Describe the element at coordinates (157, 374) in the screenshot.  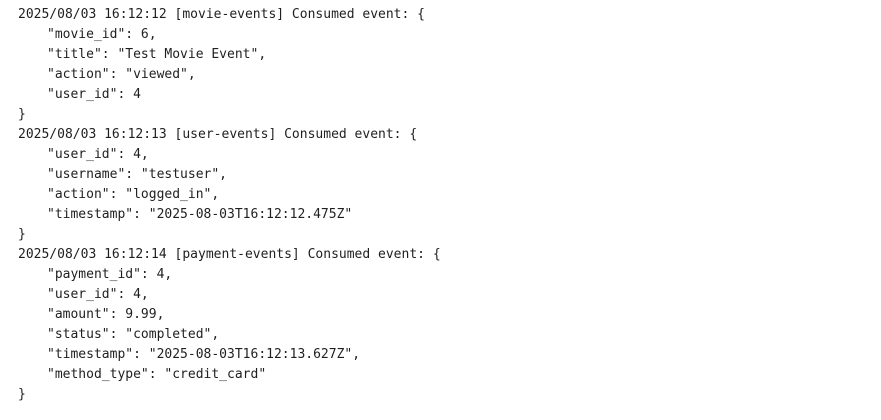
I see `log-field-line: "method_type": "credit_card"` at that location.